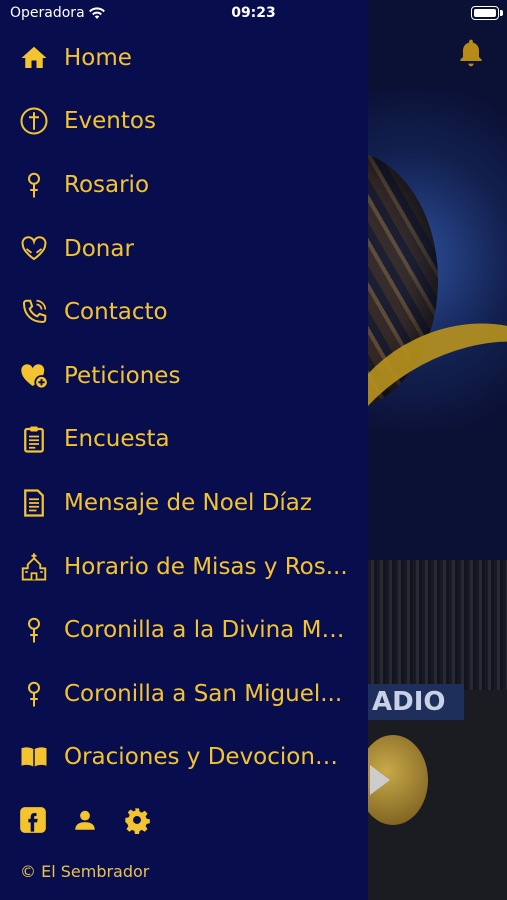  What do you see at coordinates (99, 248) in the screenshot?
I see `menu-item-label: Donar` at bounding box center [99, 248].